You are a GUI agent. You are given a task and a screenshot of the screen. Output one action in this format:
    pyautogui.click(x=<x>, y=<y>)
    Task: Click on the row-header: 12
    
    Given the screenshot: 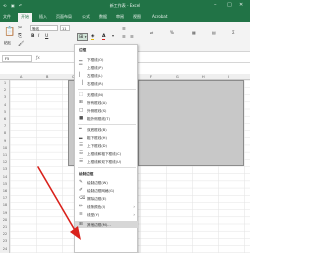 What is the action you would take?
    pyautogui.click(x=5, y=162)
    